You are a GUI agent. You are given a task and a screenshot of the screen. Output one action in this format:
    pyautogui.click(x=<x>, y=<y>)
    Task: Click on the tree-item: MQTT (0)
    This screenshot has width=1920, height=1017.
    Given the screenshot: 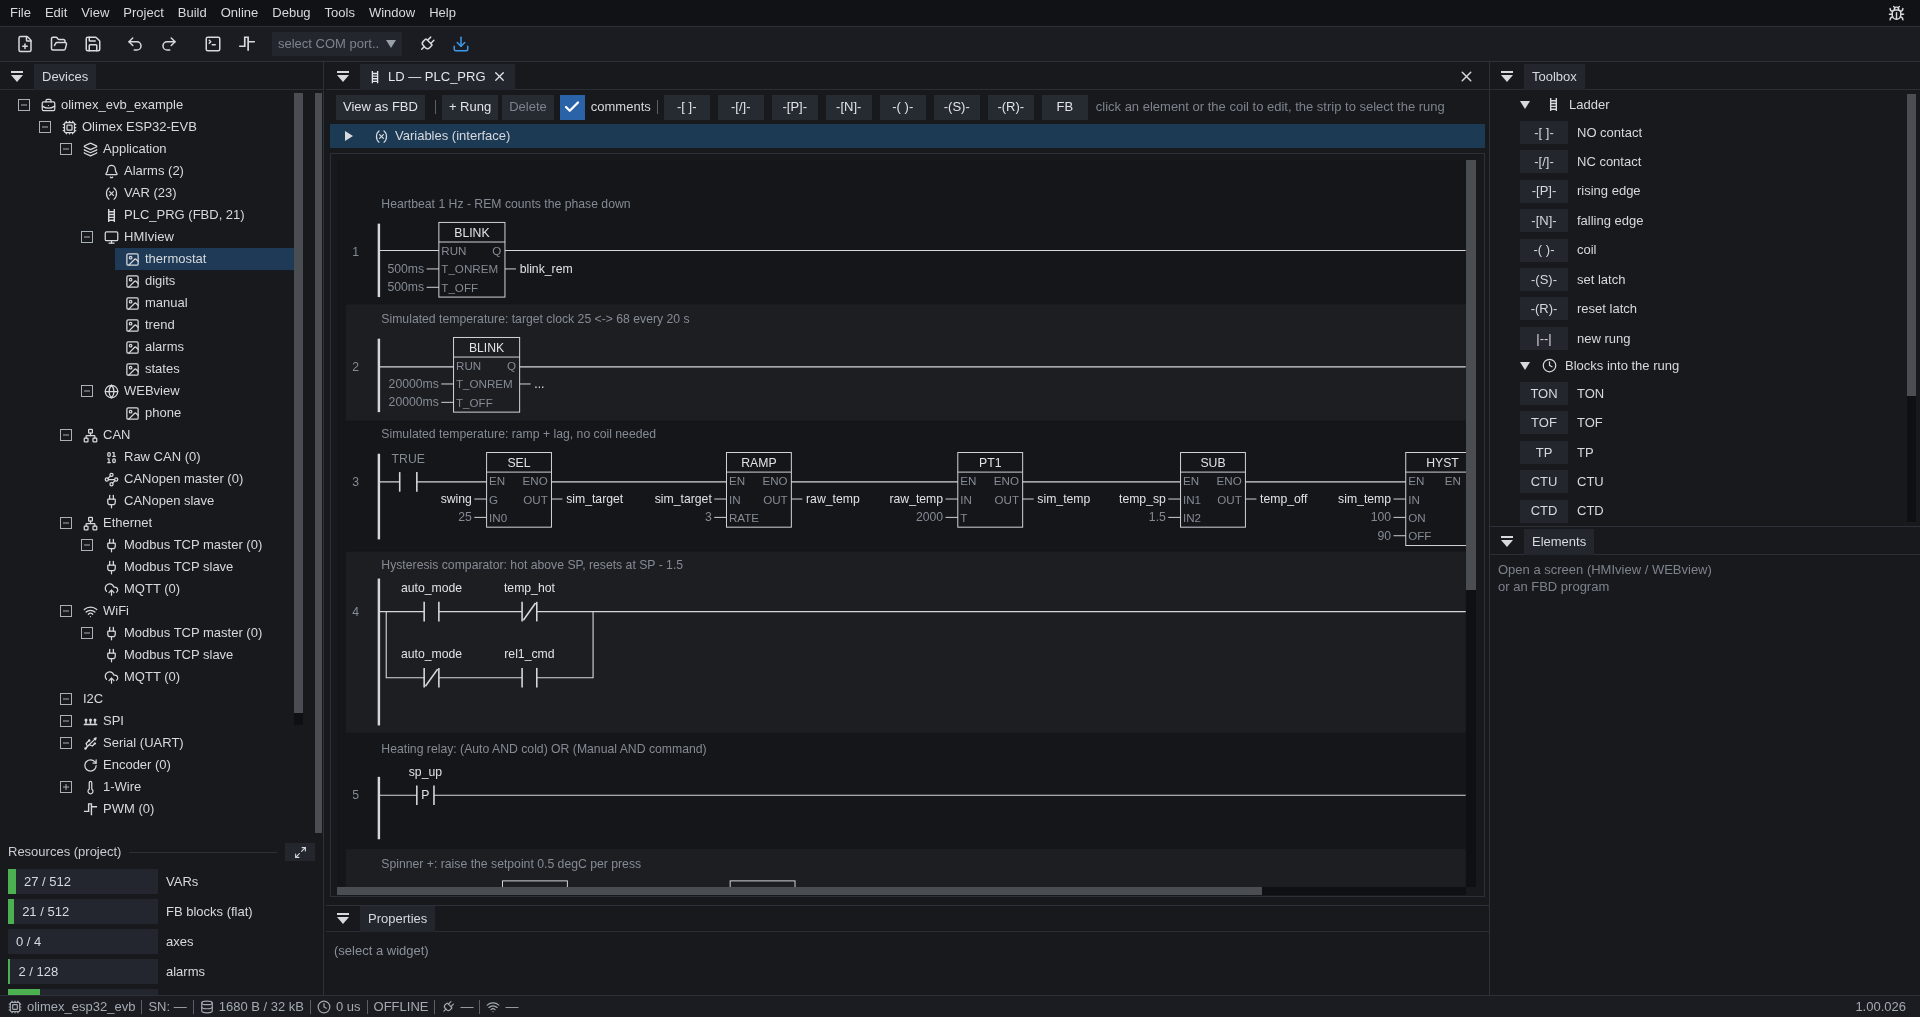 What is the action you would take?
    pyautogui.click(x=194, y=589)
    